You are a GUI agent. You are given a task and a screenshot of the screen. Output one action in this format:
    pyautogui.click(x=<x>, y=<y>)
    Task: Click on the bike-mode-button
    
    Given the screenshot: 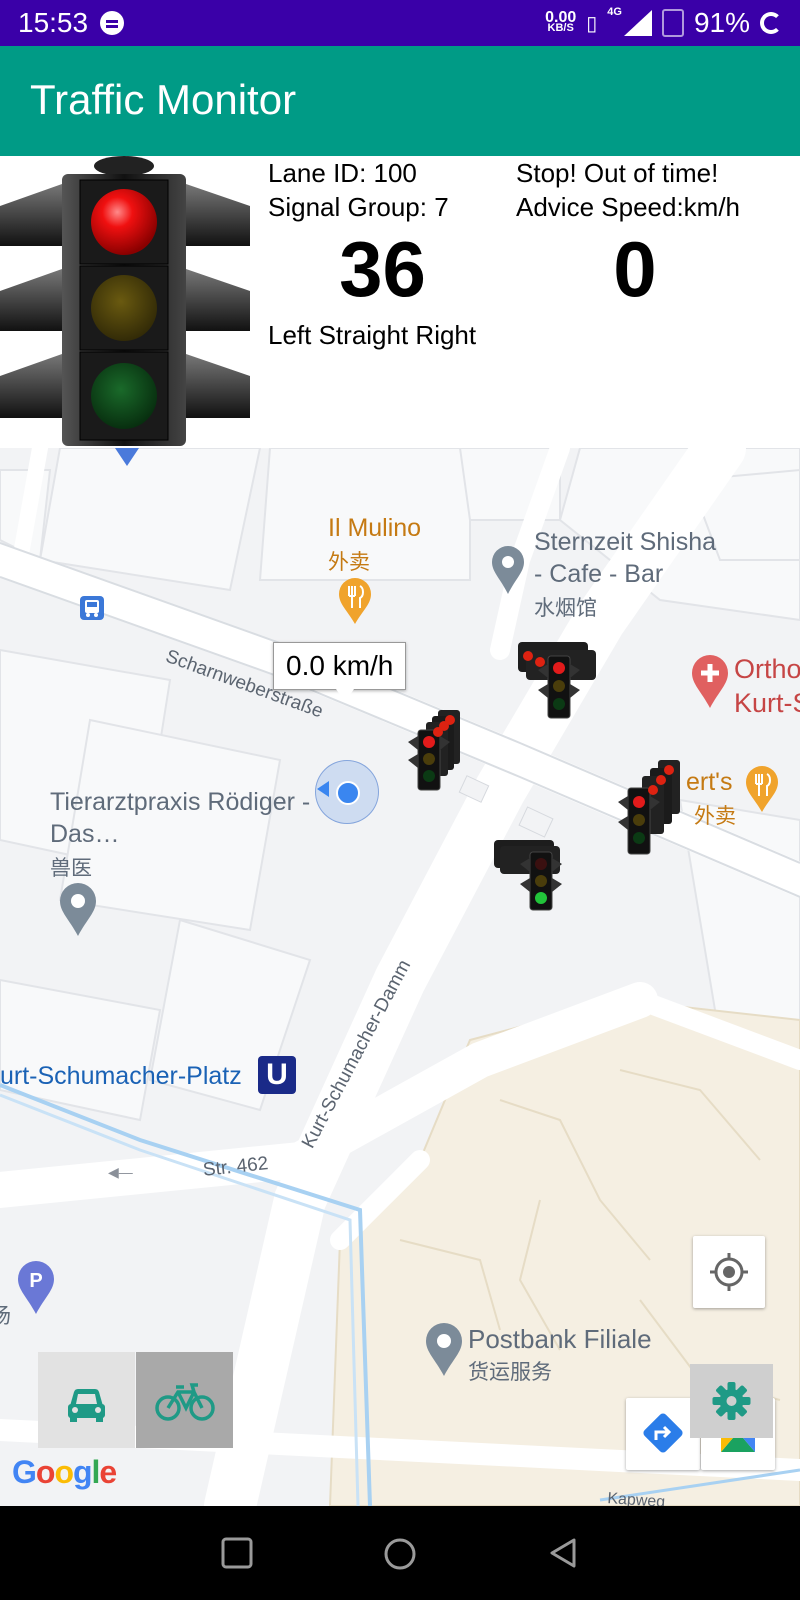 What is the action you would take?
    pyautogui.click(x=184, y=1400)
    